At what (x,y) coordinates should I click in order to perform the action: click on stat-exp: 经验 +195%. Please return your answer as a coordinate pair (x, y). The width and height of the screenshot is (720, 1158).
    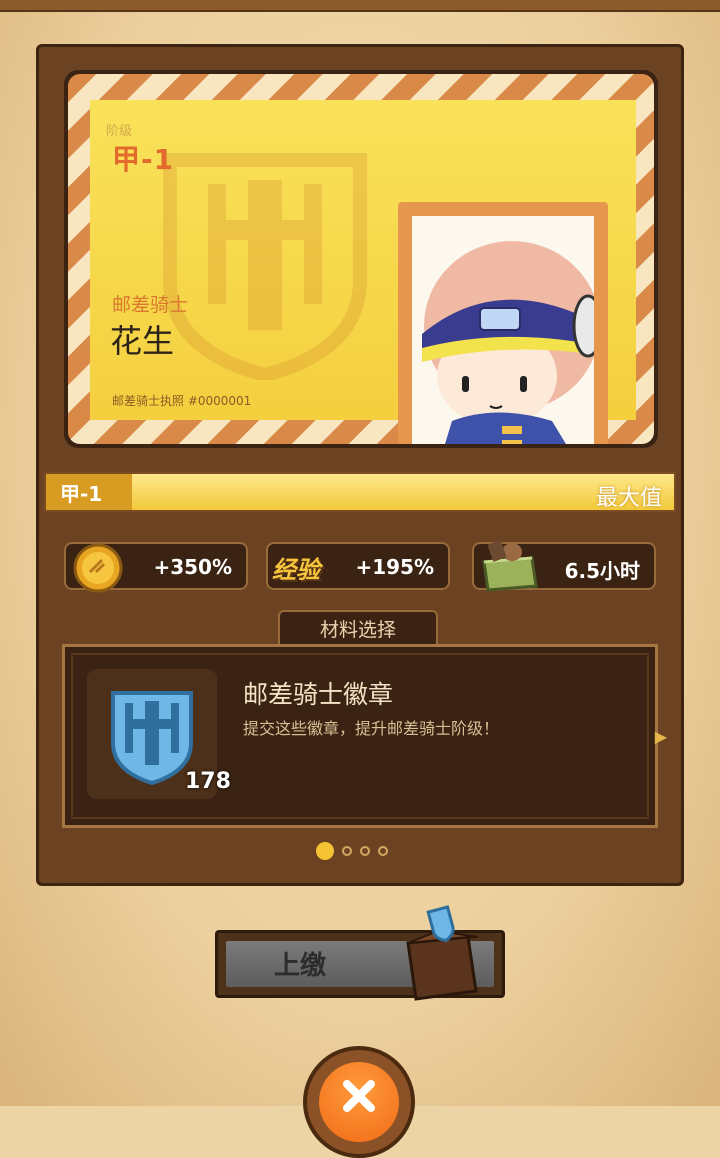
    Looking at the image, I should click on (358, 566).